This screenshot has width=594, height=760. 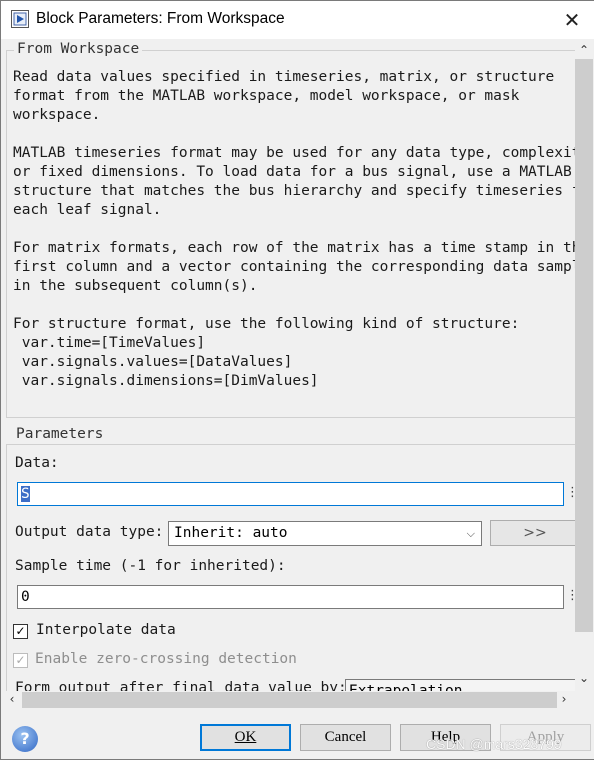 What do you see at coordinates (160, 18) in the screenshot?
I see `window-title: Block Parameters: From Workspace` at bounding box center [160, 18].